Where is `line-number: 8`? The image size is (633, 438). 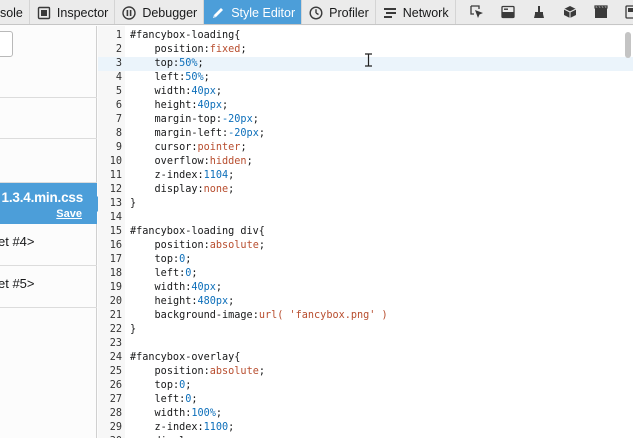
line-number: 8 is located at coordinates (118, 133).